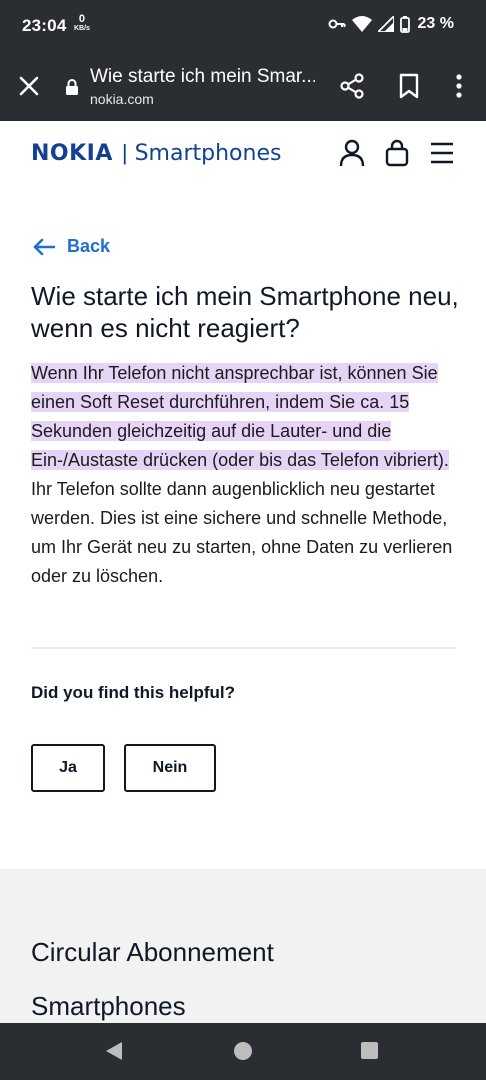 Image resolution: width=486 pixels, height=1080 pixels. Describe the element at coordinates (133, 692) in the screenshot. I see `feedback-question: Did you find this helpful?` at that location.